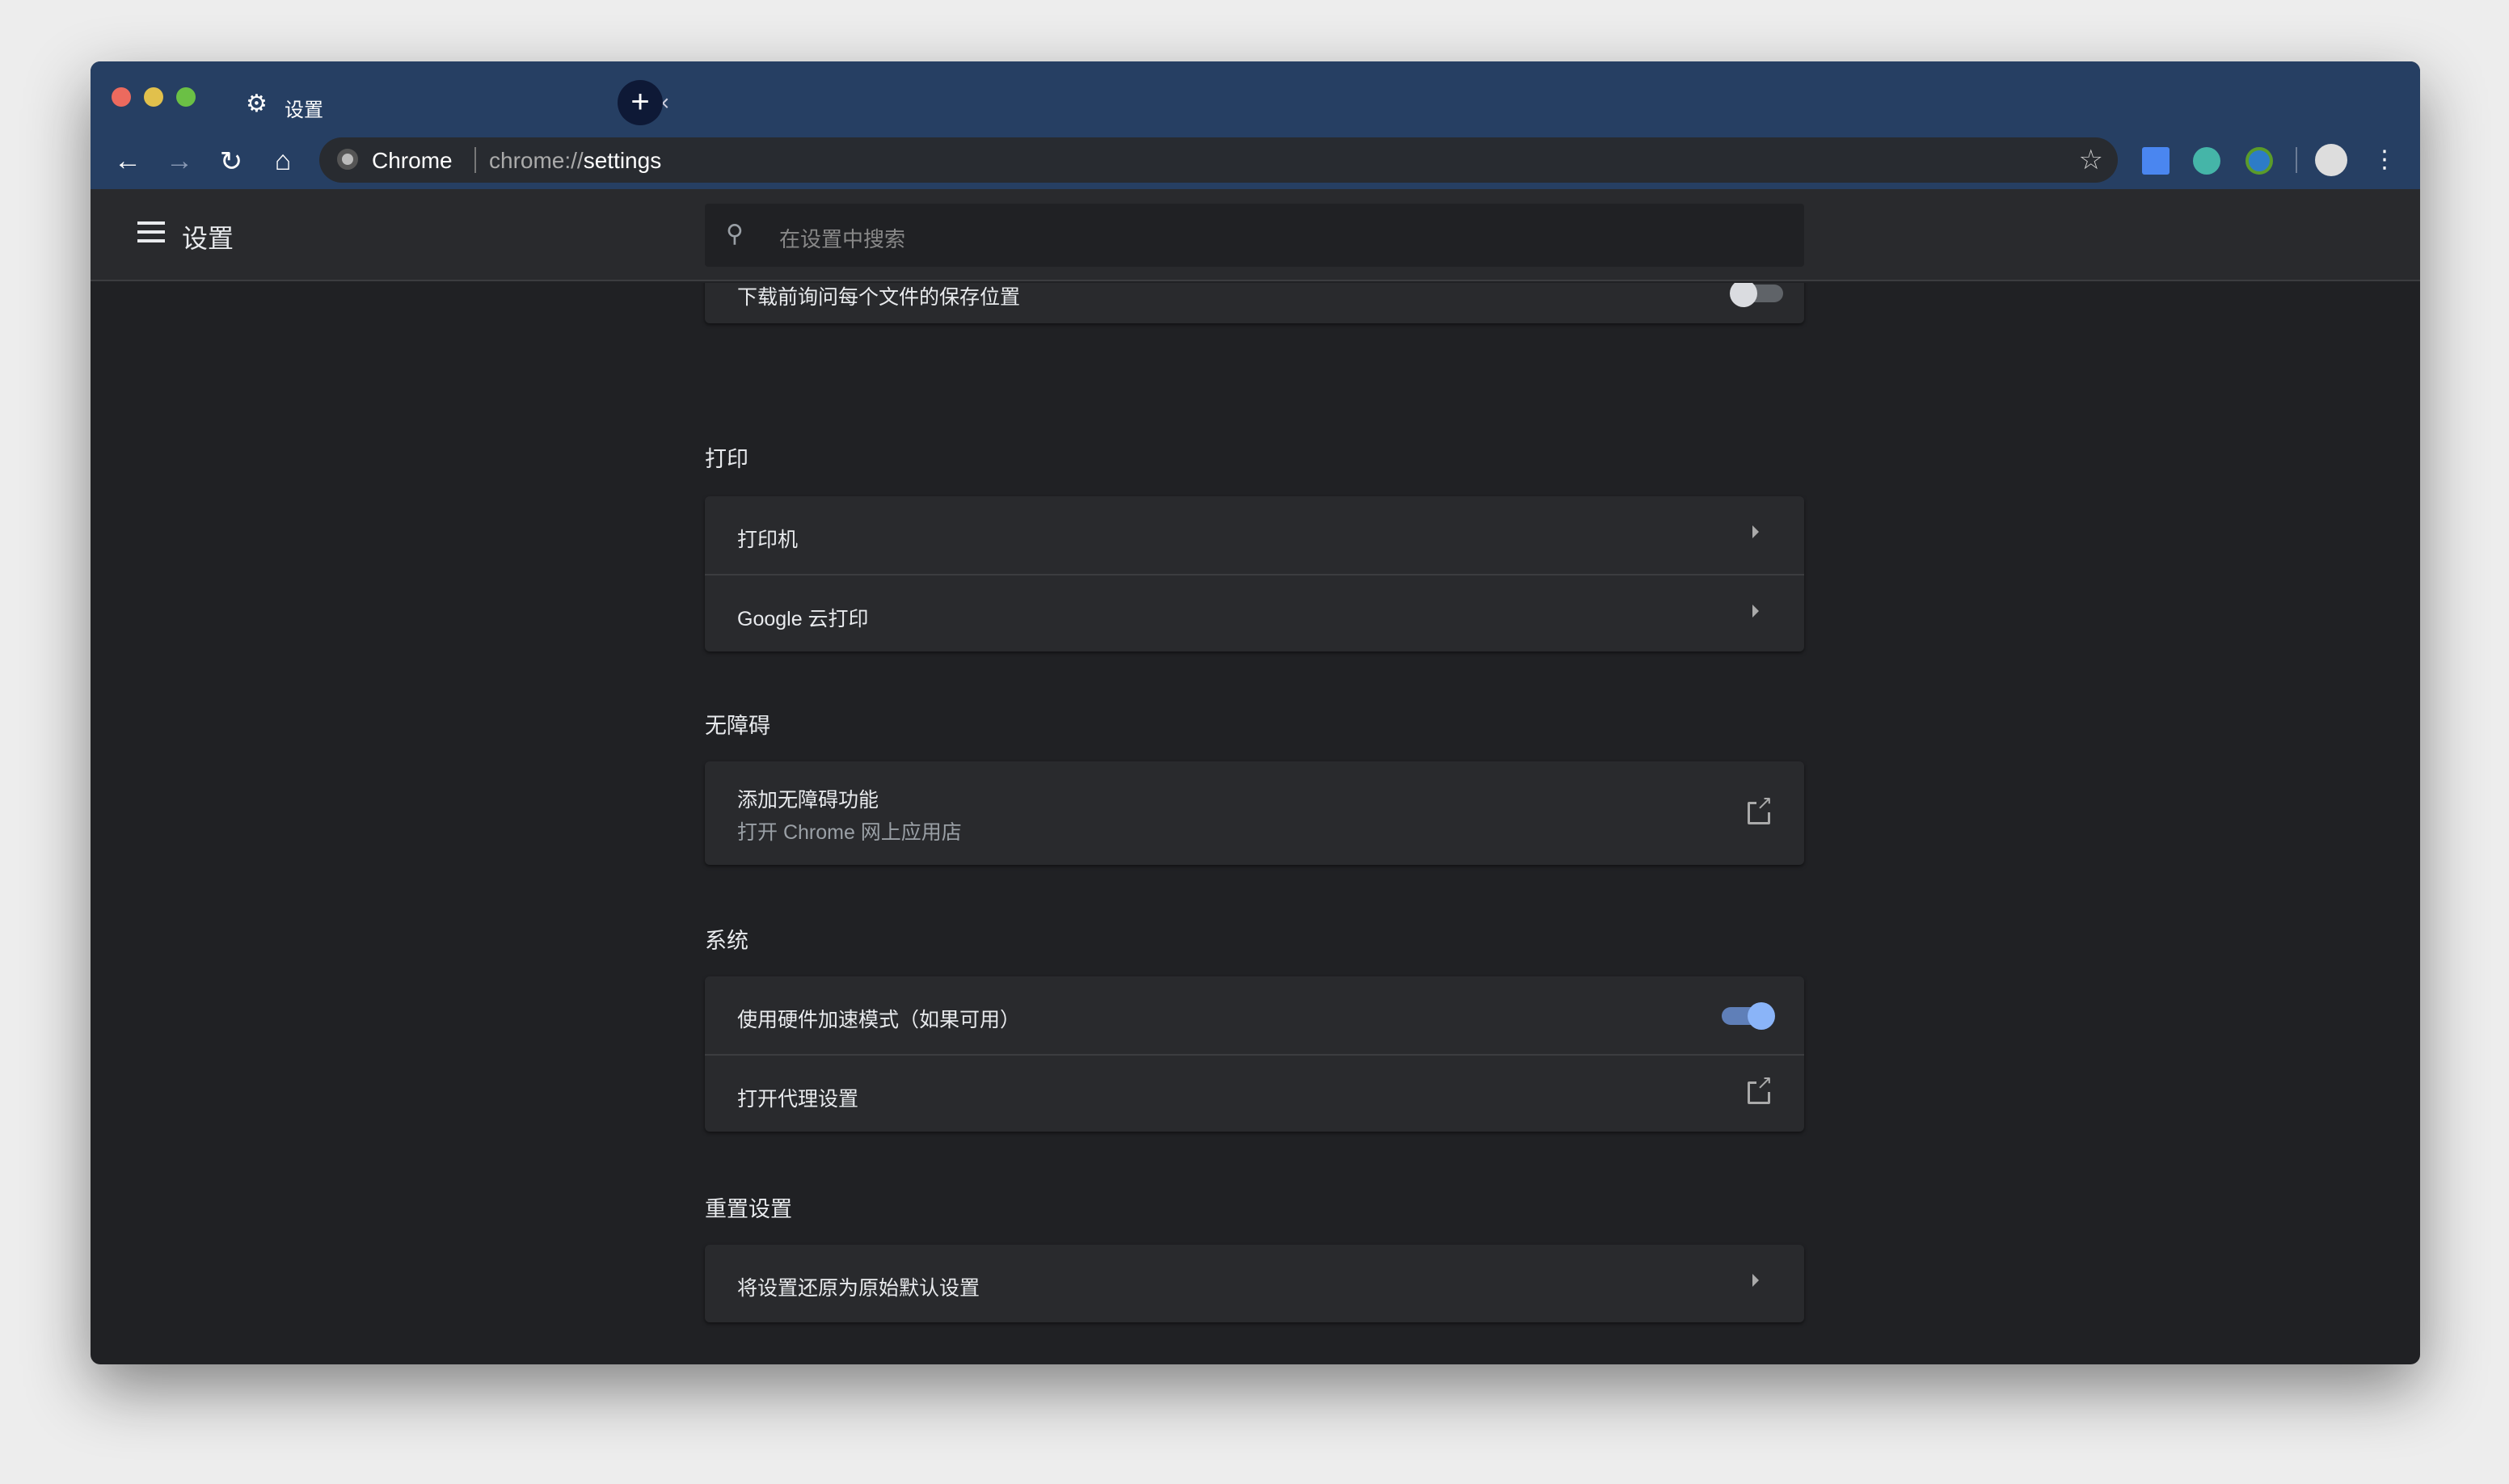  What do you see at coordinates (475, 160) in the screenshot?
I see `divider` at bounding box center [475, 160].